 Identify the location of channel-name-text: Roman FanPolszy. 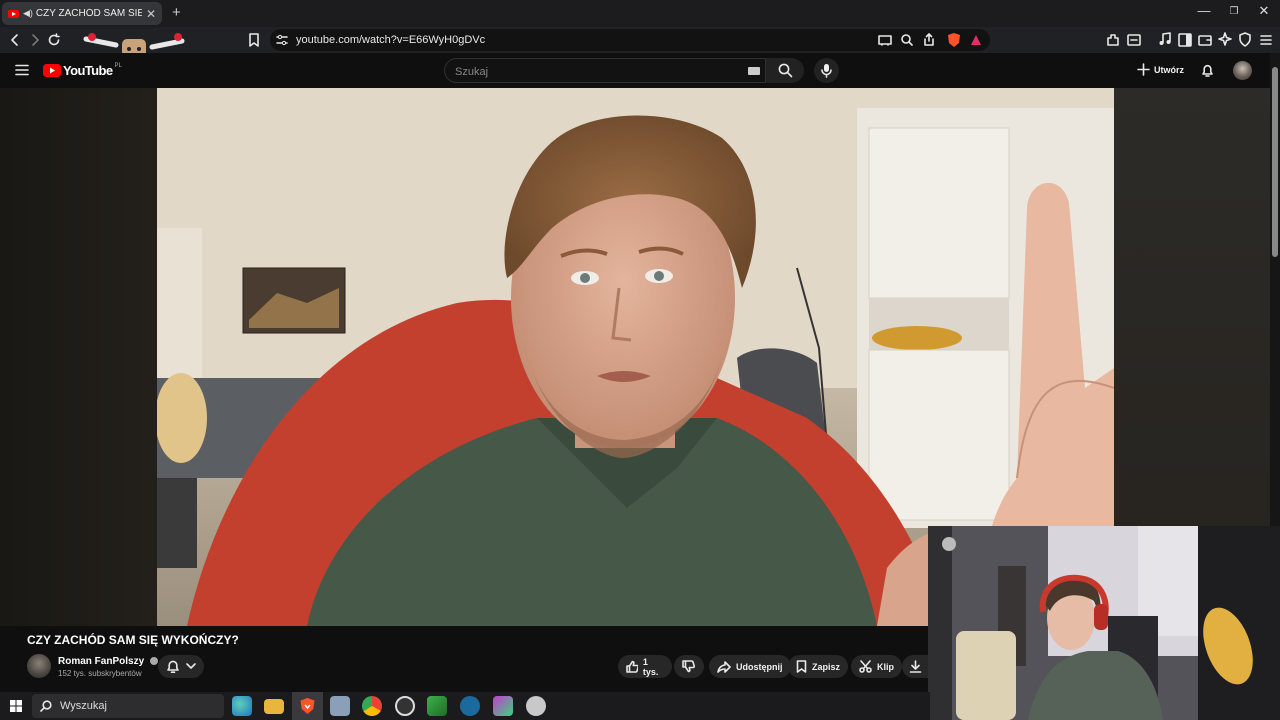
(101, 661).